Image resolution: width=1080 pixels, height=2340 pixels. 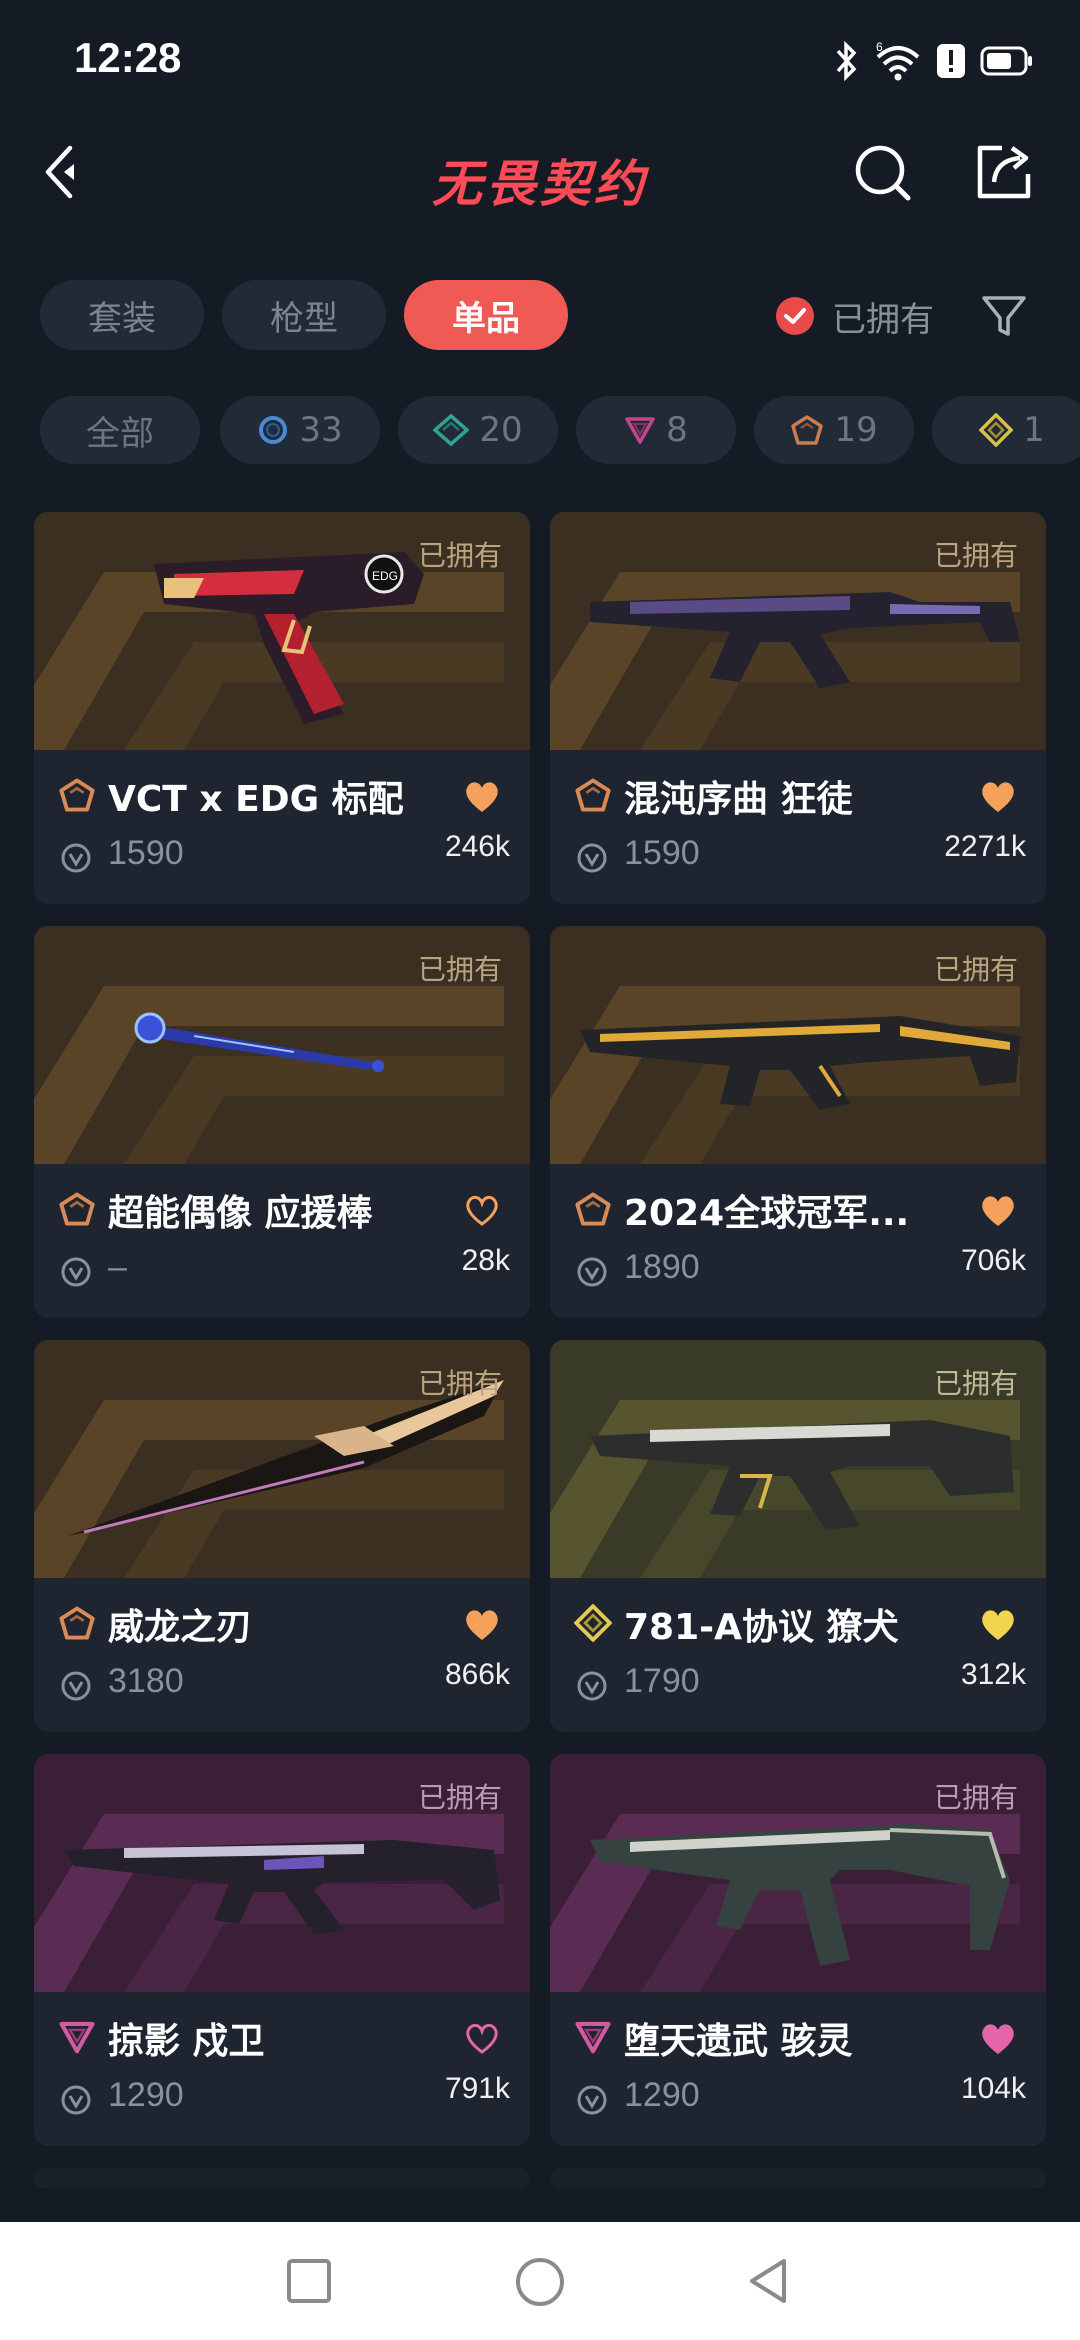 What do you see at coordinates (186, 2041) in the screenshot?
I see `skin-name: 掠影 戍卫` at bounding box center [186, 2041].